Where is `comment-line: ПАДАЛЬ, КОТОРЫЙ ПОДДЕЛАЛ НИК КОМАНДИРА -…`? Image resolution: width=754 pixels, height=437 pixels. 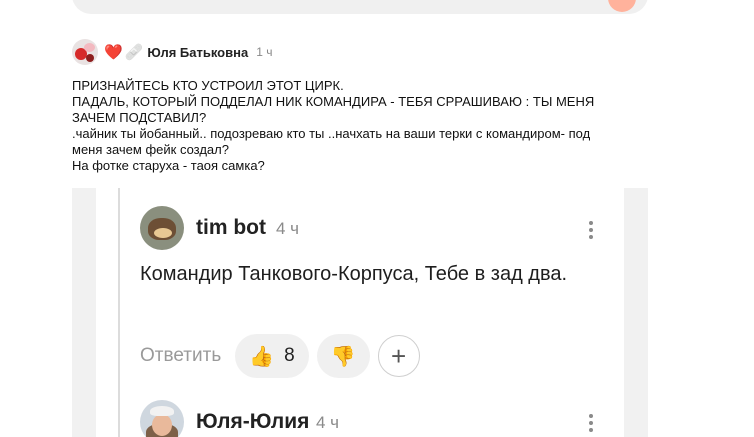 comment-line: ПАДАЛЬ, КОТОРЫЙ ПОДДЕЛАЛ НИК КОМАНДИРА -… is located at coordinates (333, 101).